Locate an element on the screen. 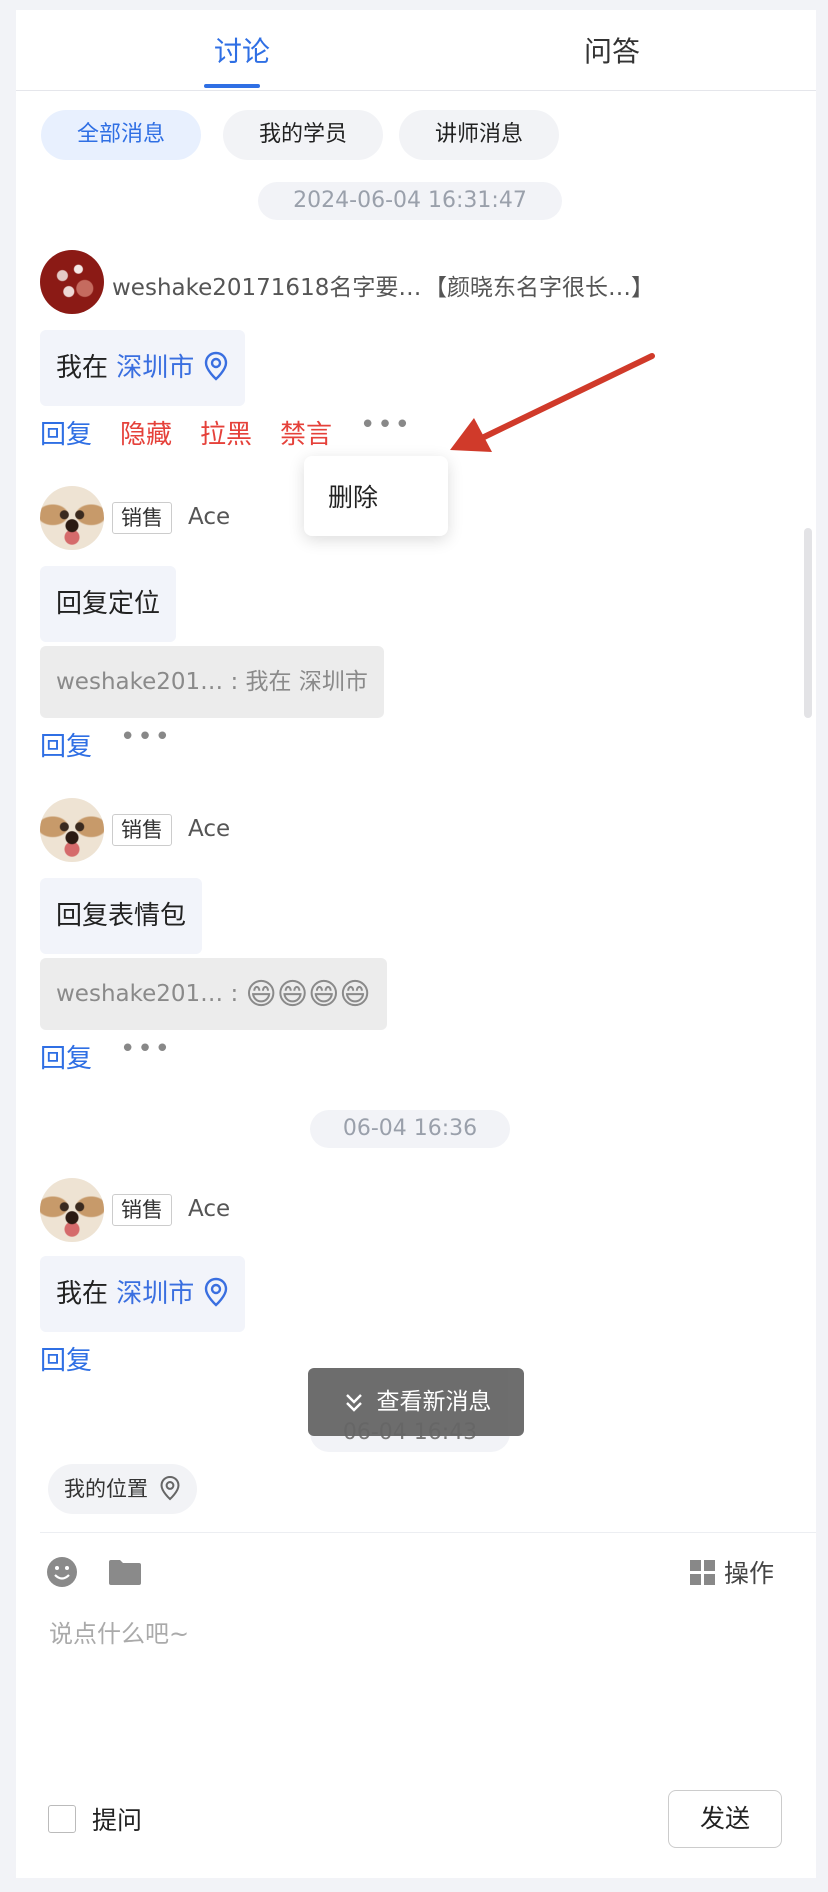  filter-lecturer-messages: 讲师消息 is located at coordinates (479, 135).